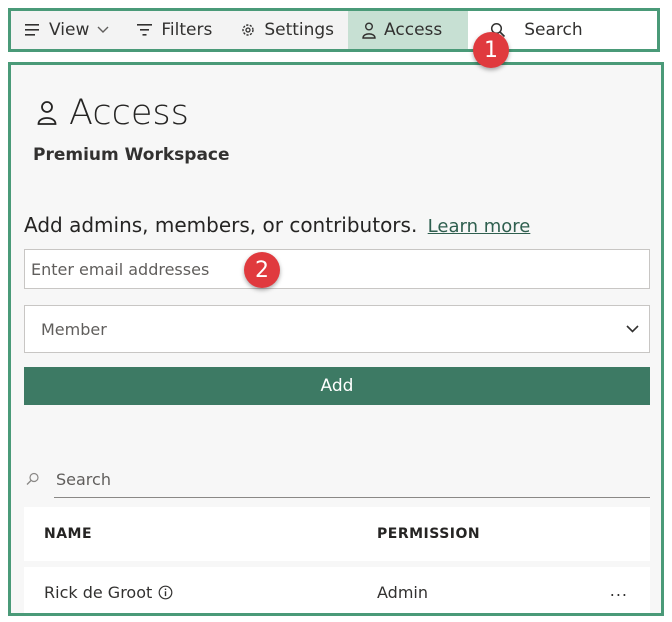 This screenshot has width=672, height=622. What do you see at coordinates (32, 30) in the screenshot?
I see `hamburger-icon` at bounding box center [32, 30].